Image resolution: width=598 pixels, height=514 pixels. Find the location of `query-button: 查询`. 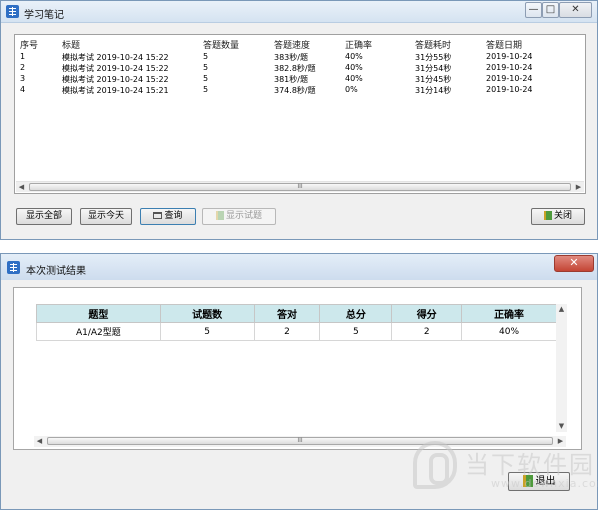

query-button: 查询 is located at coordinates (168, 216).